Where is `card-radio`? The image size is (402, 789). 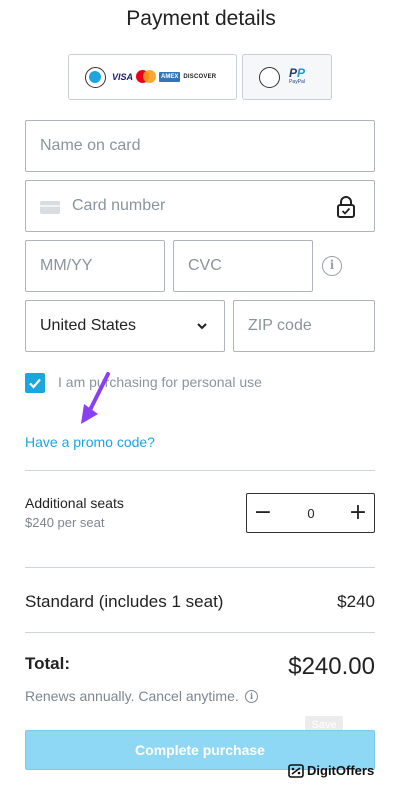 card-radio is located at coordinates (95, 77).